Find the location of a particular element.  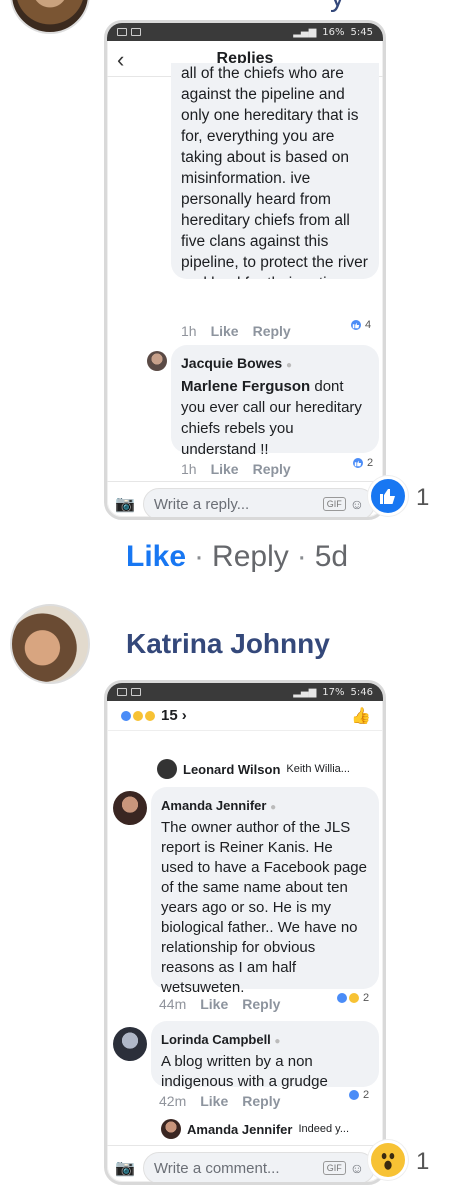

commenter-name: Katrina Johnny is located at coordinates (228, 644).